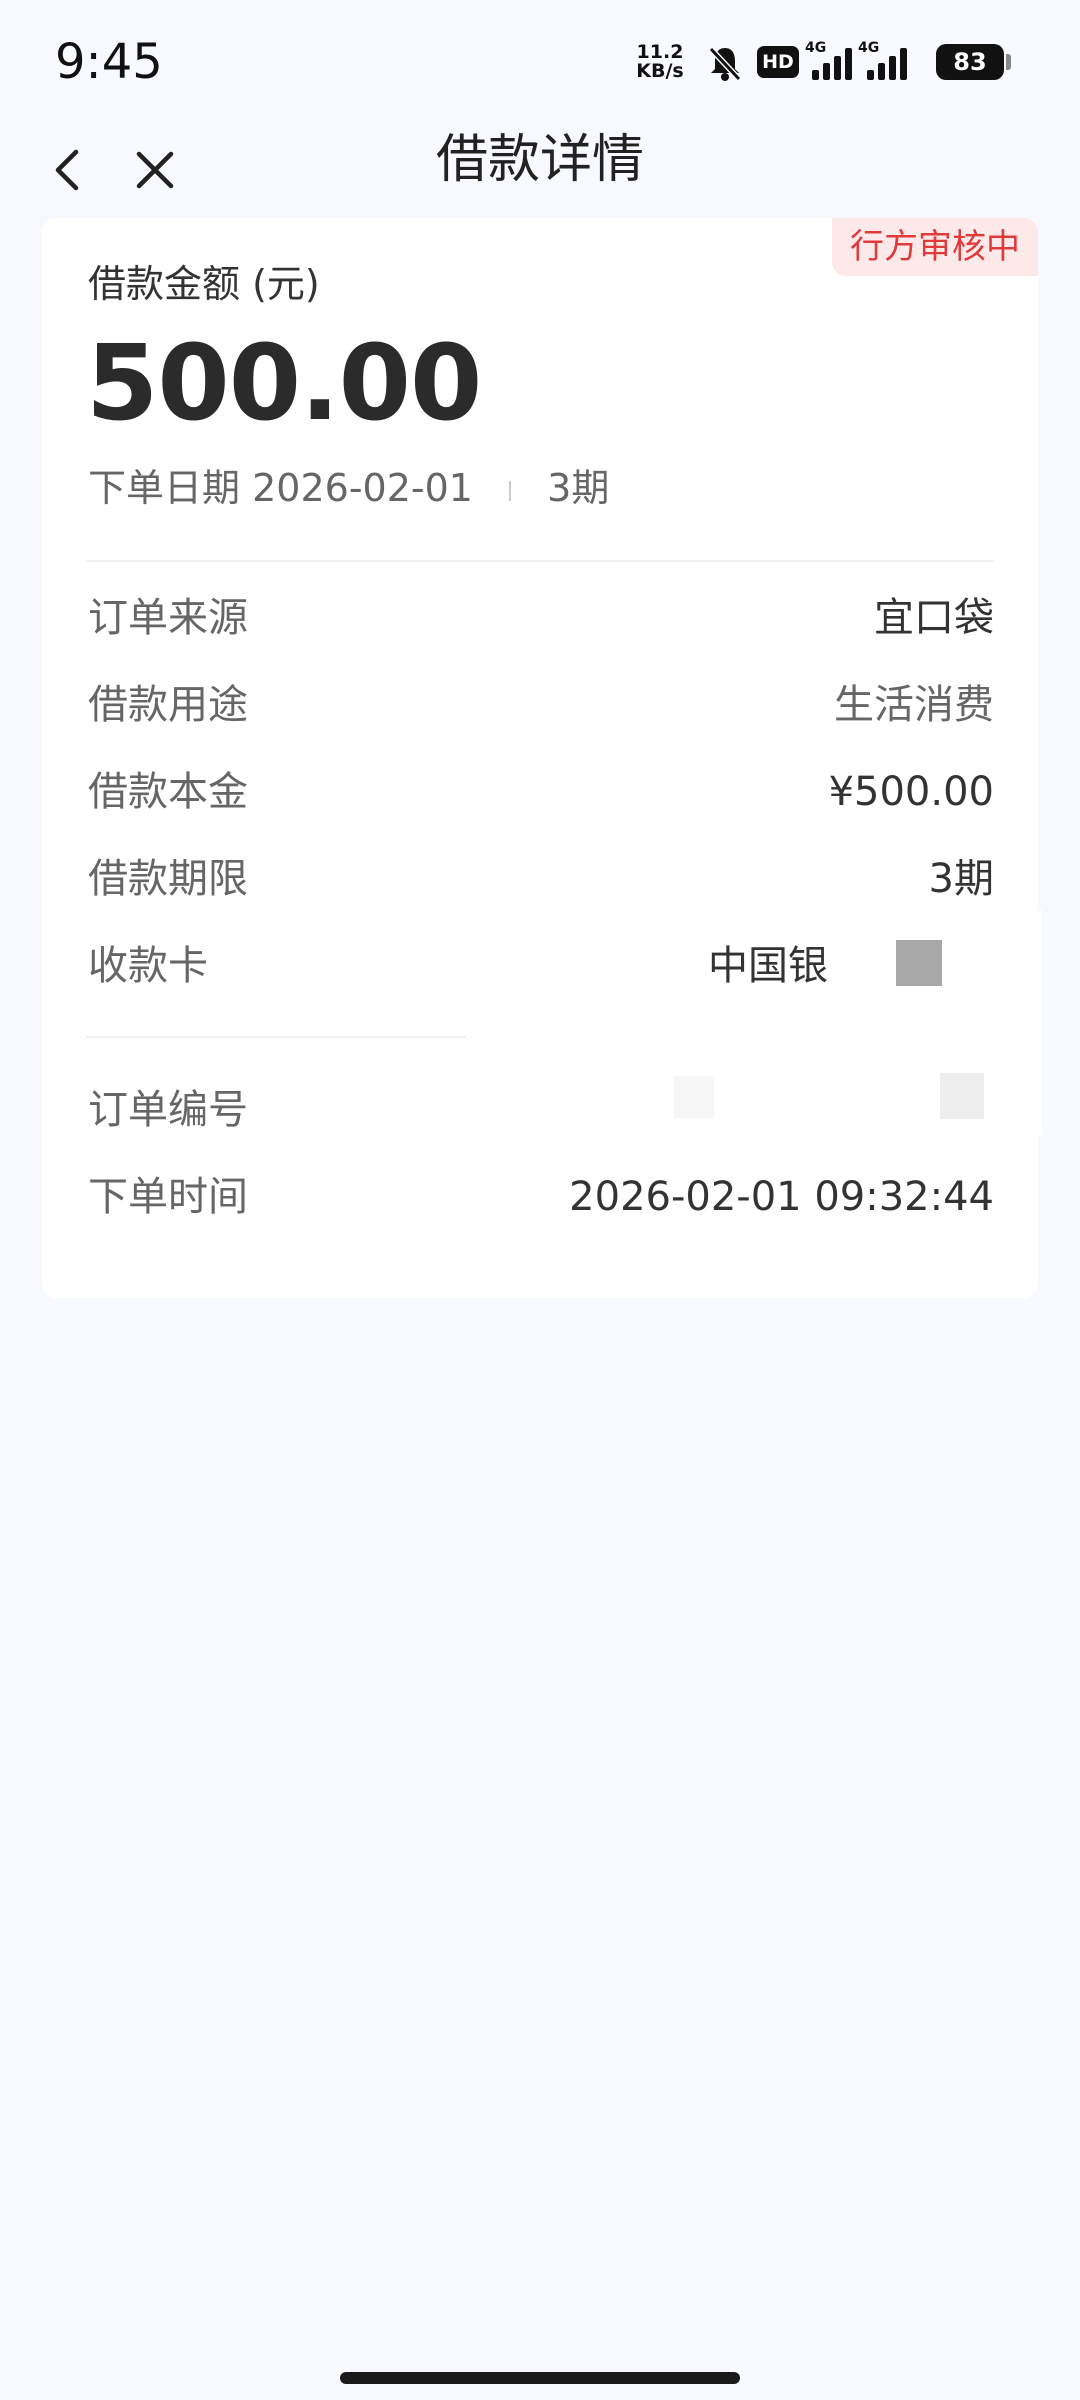 Image resolution: width=1080 pixels, height=2400 pixels. I want to click on meta-divider, so click(510, 490).